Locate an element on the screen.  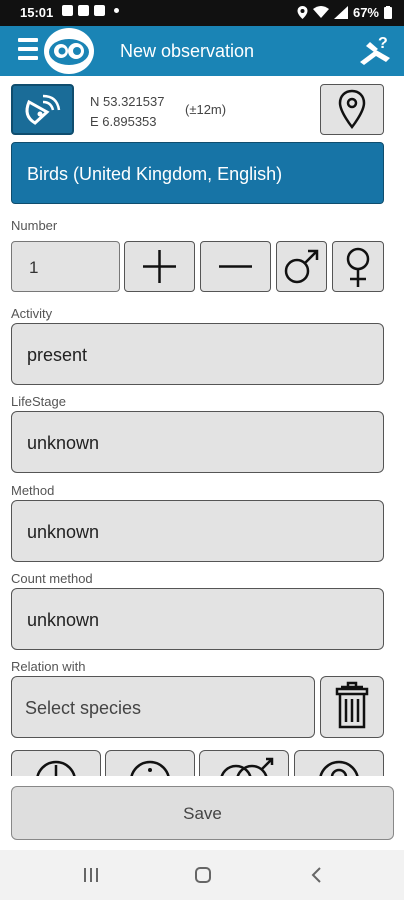
couple-icon is located at coordinates (247, 766).